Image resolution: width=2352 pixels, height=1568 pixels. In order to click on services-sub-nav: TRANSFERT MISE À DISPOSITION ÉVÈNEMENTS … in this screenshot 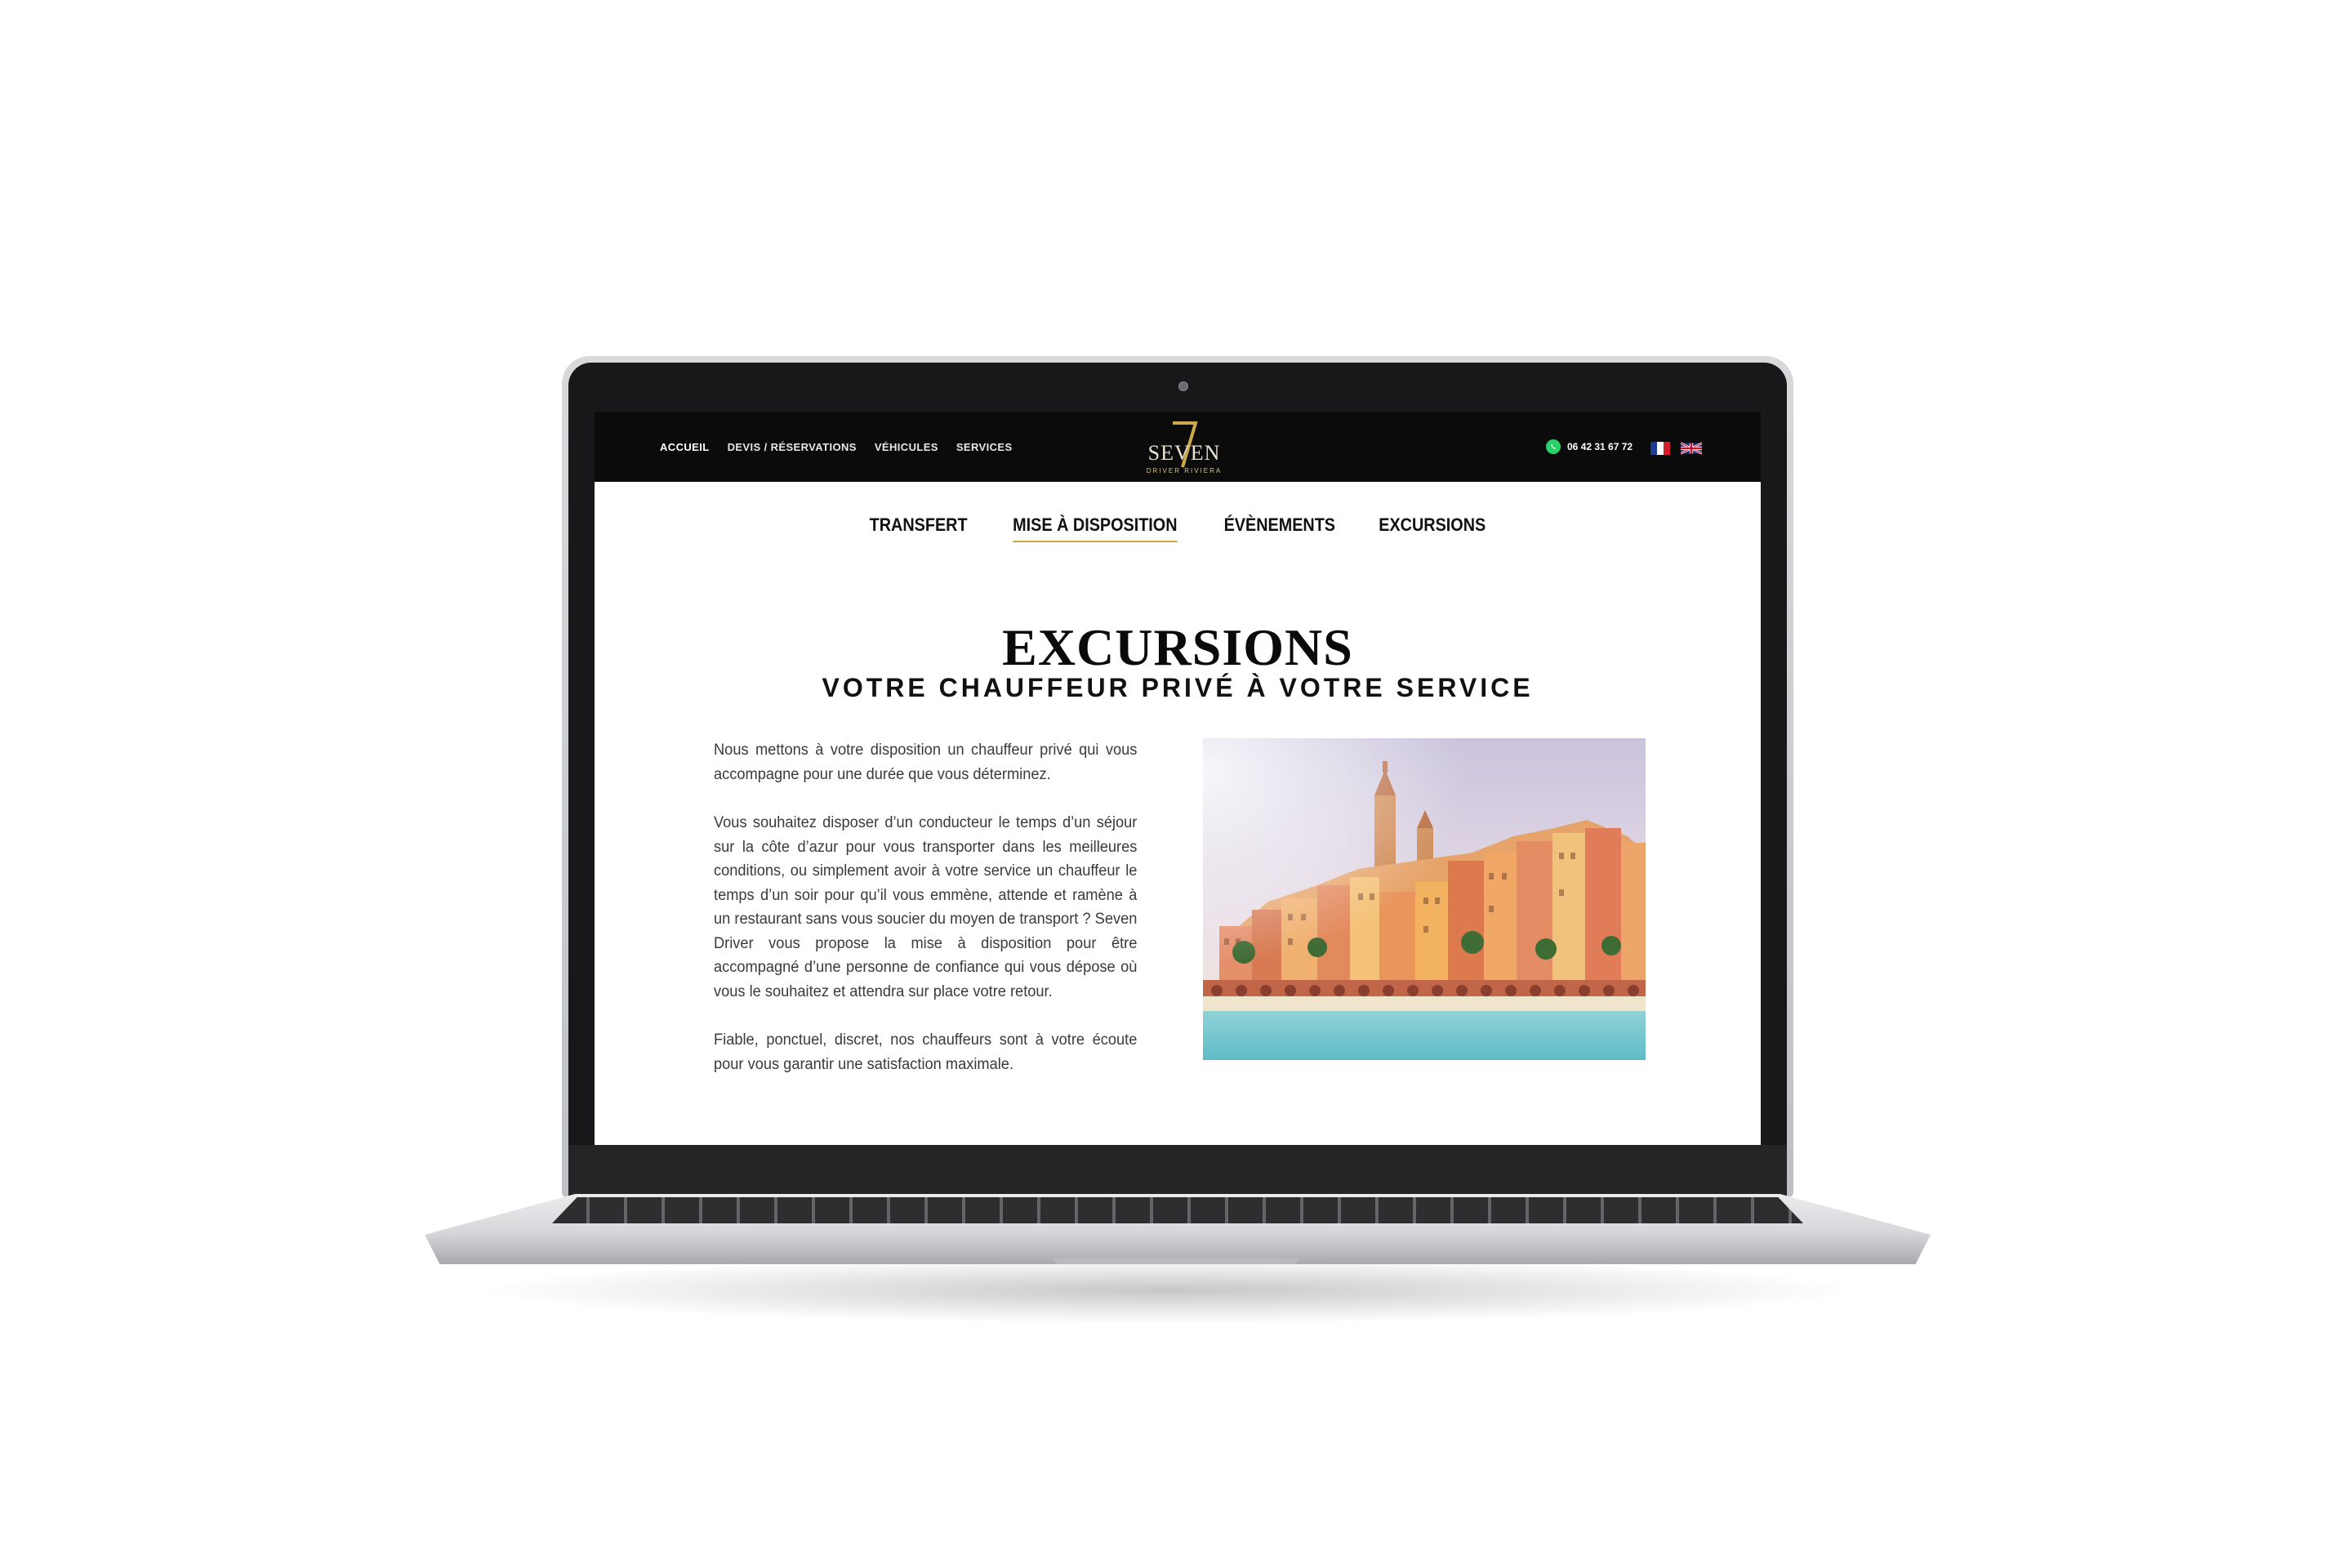, I will do `click(1178, 528)`.